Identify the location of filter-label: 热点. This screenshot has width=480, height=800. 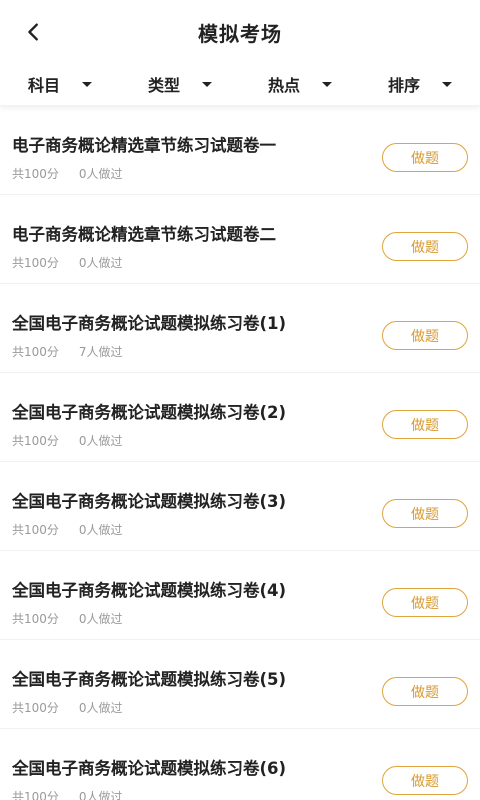
(283, 85).